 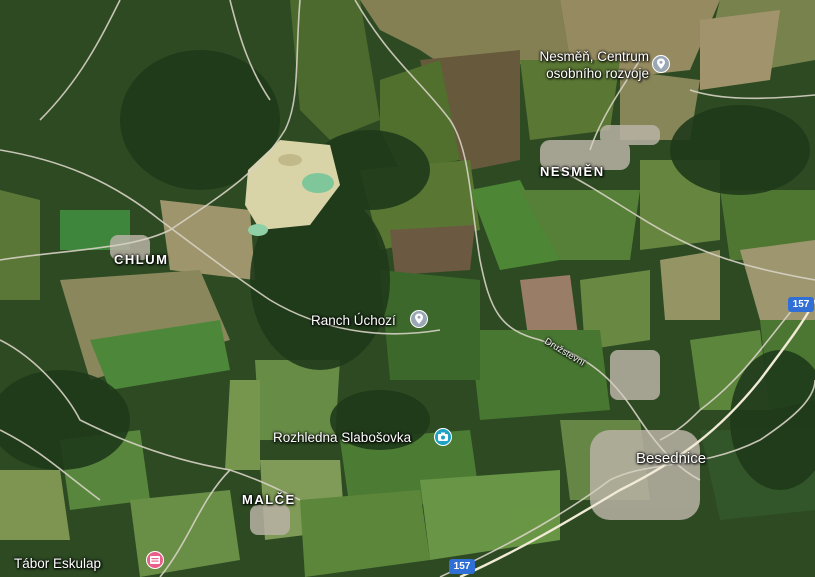 What do you see at coordinates (269, 499) in the screenshot?
I see `place-label-malce: MALČE` at bounding box center [269, 499].